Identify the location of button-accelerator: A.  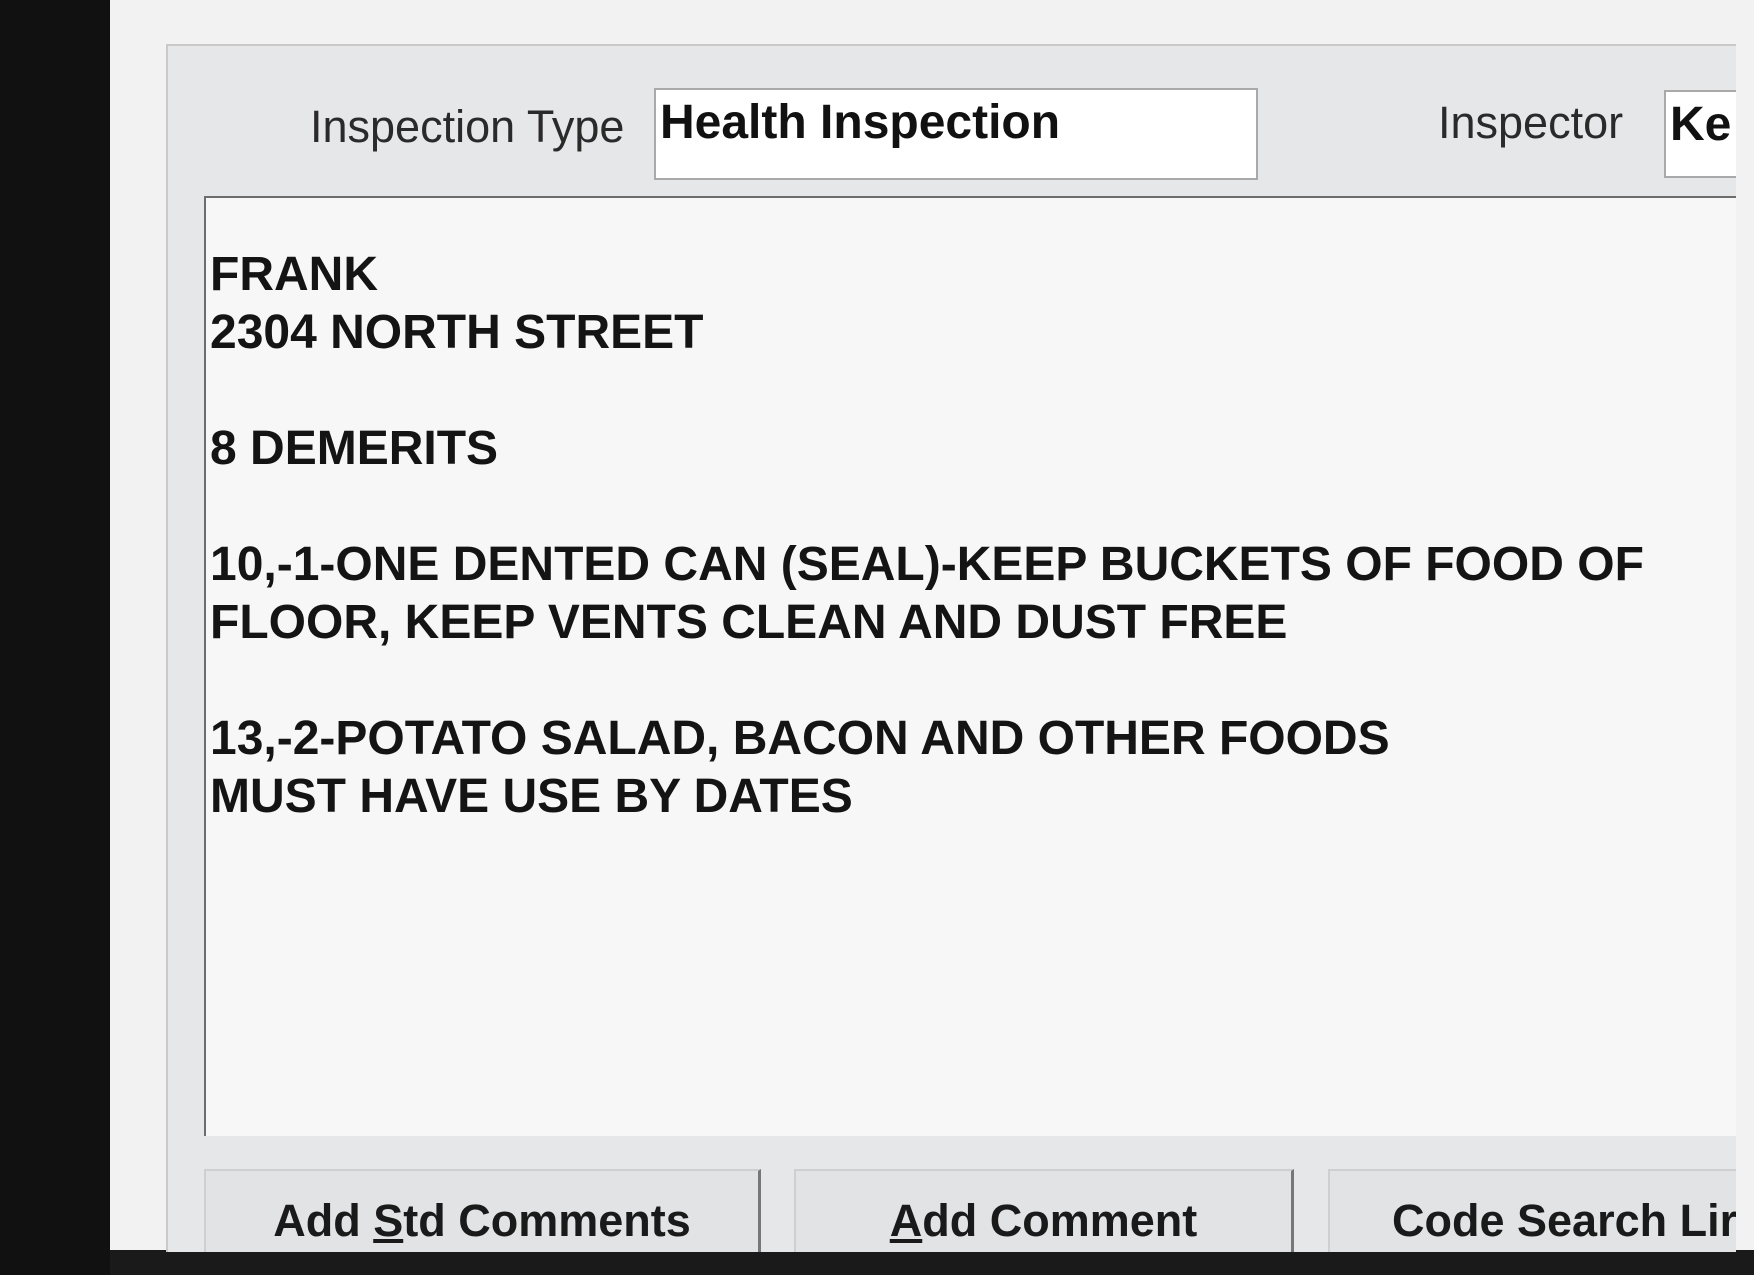
(906, 1220).